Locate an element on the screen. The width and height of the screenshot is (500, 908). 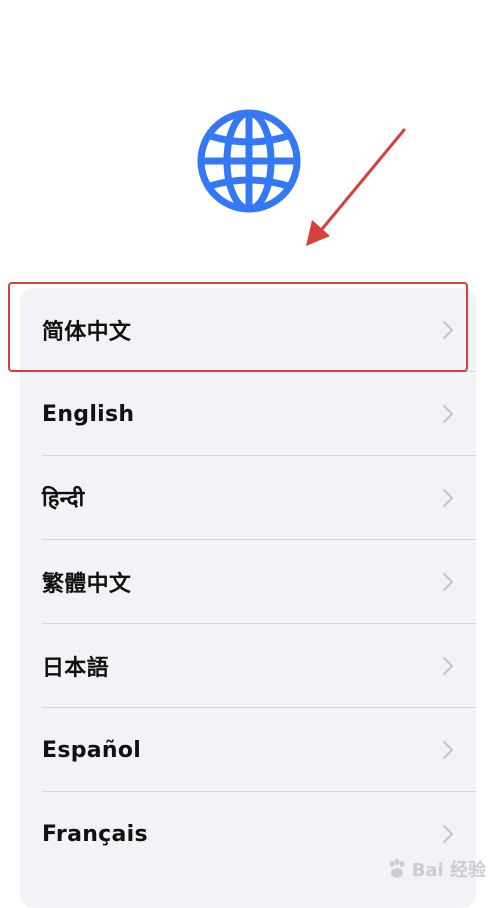
language-row-japanese: 日本語 is located at coordinates (248, 666).